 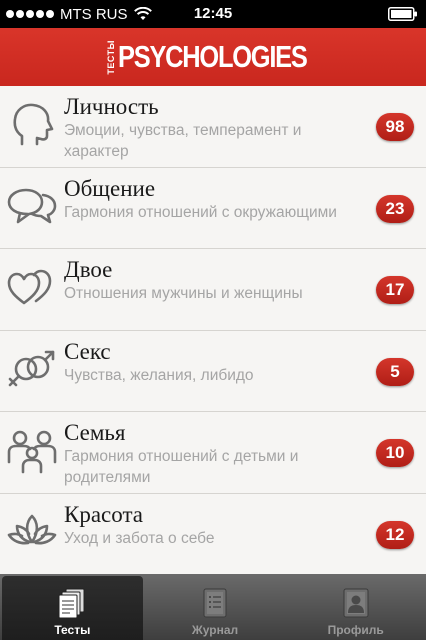 What do you see at coordinates (32, 450) in the screenshot?
I see `family-icon` at bounding box center [32, 450].